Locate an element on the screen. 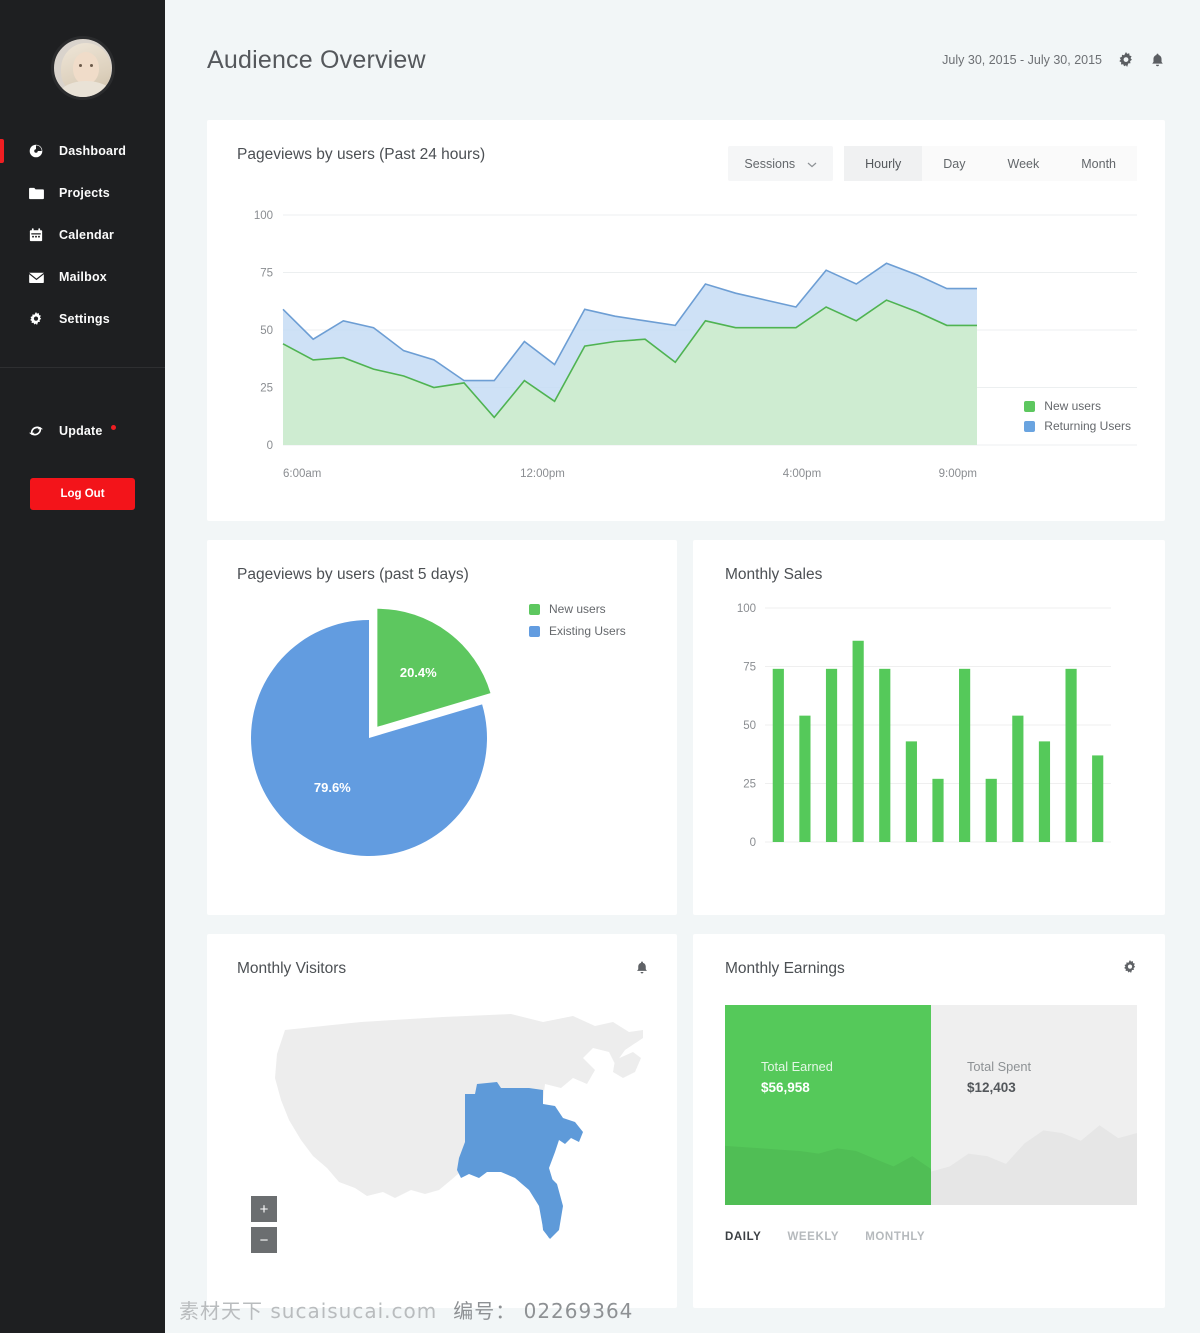  update-badge-dot is located at coordinates (113, 427).